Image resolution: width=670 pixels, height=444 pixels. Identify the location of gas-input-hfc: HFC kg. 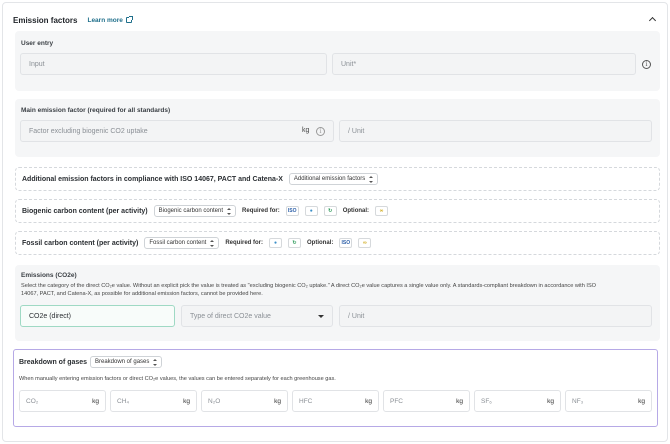
(335, 401).